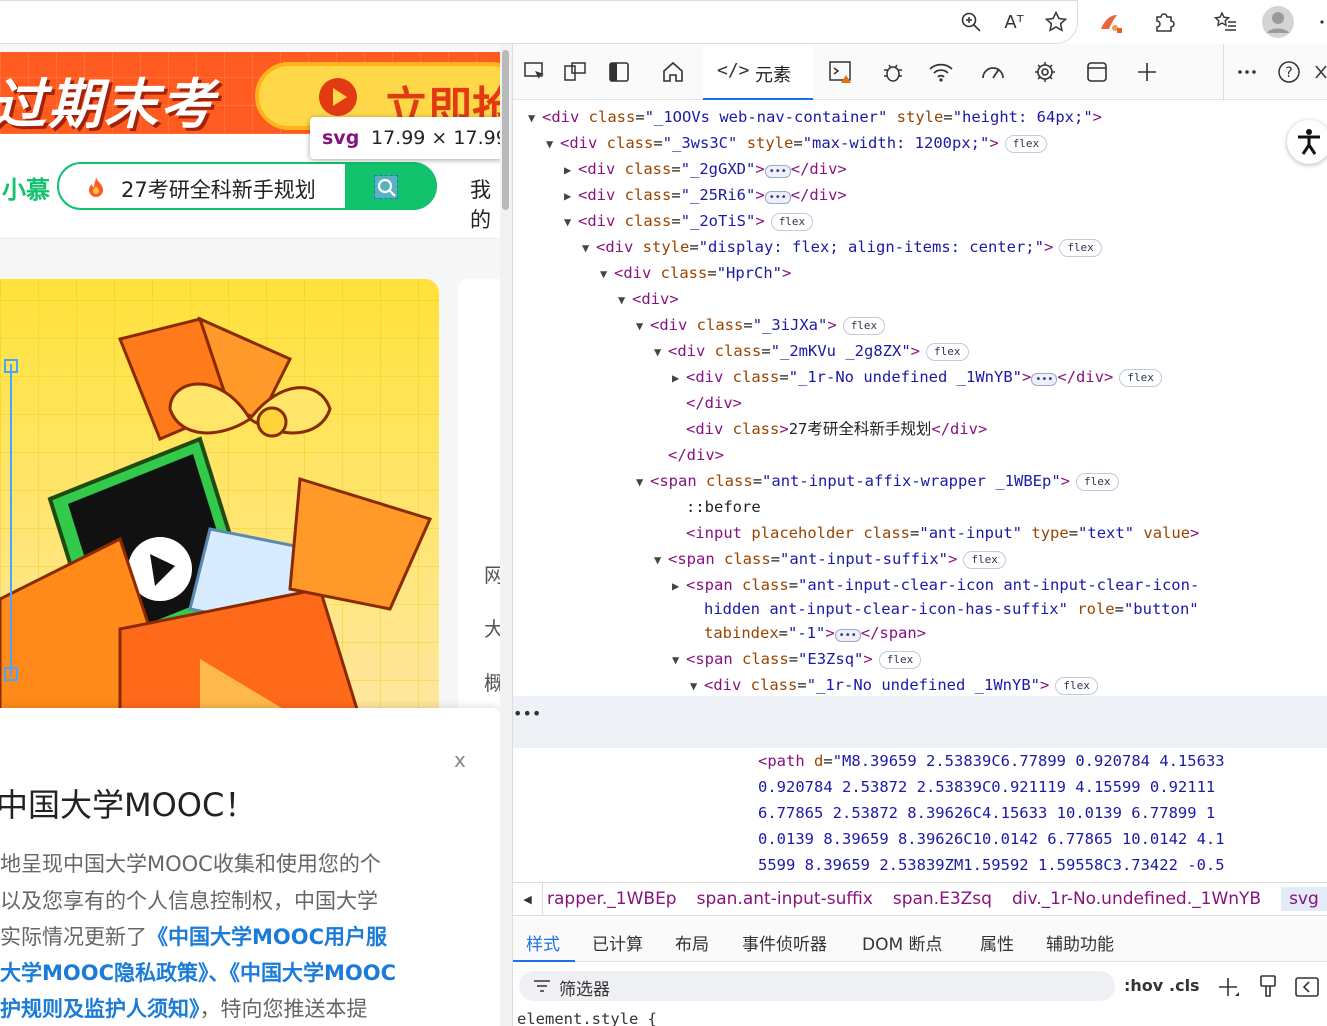  Describe the element at coordinates (1147, 72) in the screenshot. I see `add-tool-icon` at that location.